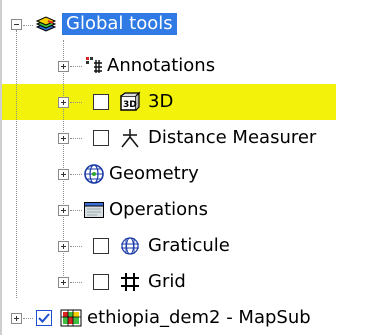  Describe the element at coordinates (160, 102) in the screenshot. I see `tree-item-3d: 3D` at that location.